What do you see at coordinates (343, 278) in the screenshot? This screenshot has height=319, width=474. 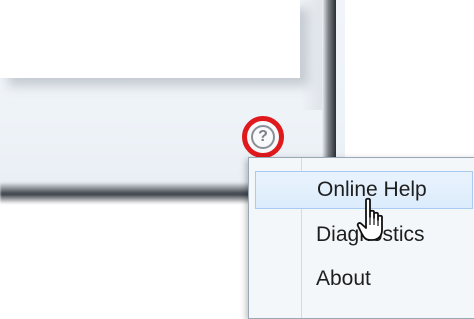 I see `menu-item-label: About` at bounding box center [343, 278].